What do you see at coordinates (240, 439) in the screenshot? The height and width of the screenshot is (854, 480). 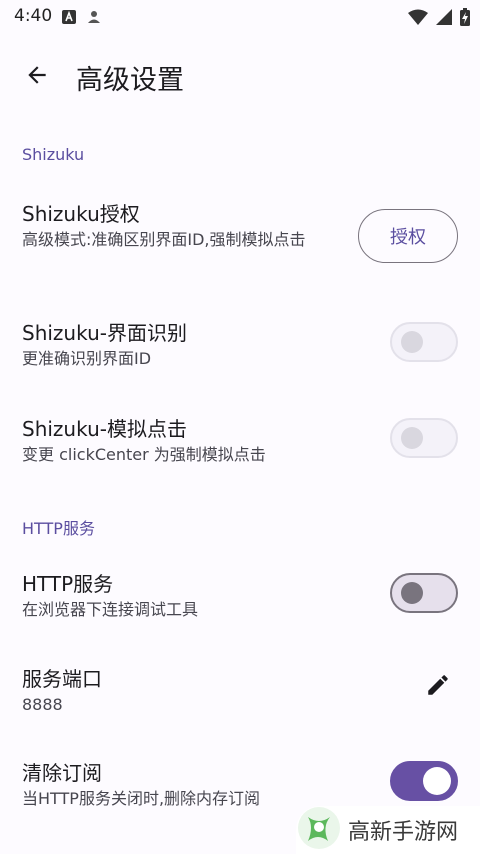 I see `shizuku-simulate-click-row: Shizuku-模拟点击 变更 clickCenter 为强制模拟点击` at bounding box center [240, 439].